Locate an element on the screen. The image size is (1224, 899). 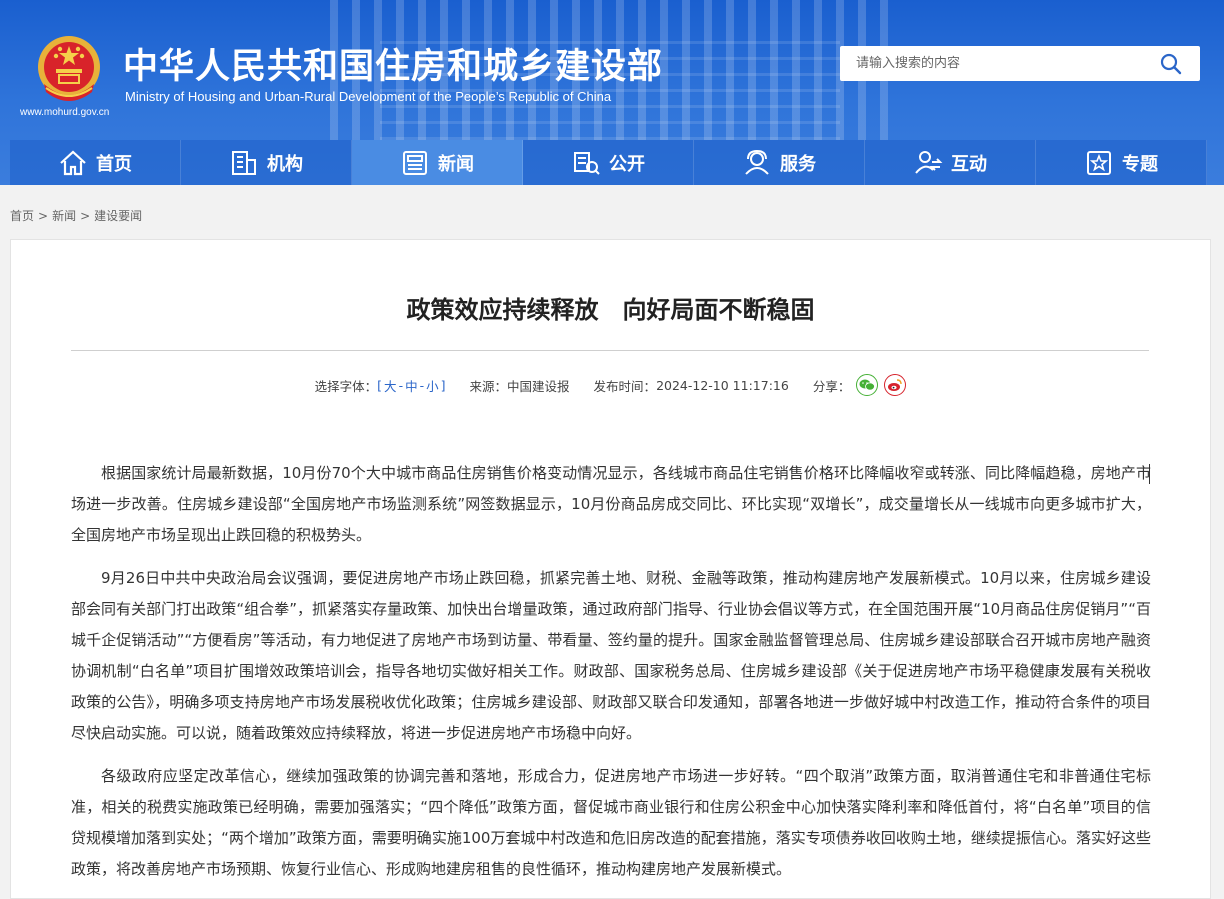
font-size-selector: 选择字体： [ 大 - 中 - 小 ] is located at coordinates (380, 385).